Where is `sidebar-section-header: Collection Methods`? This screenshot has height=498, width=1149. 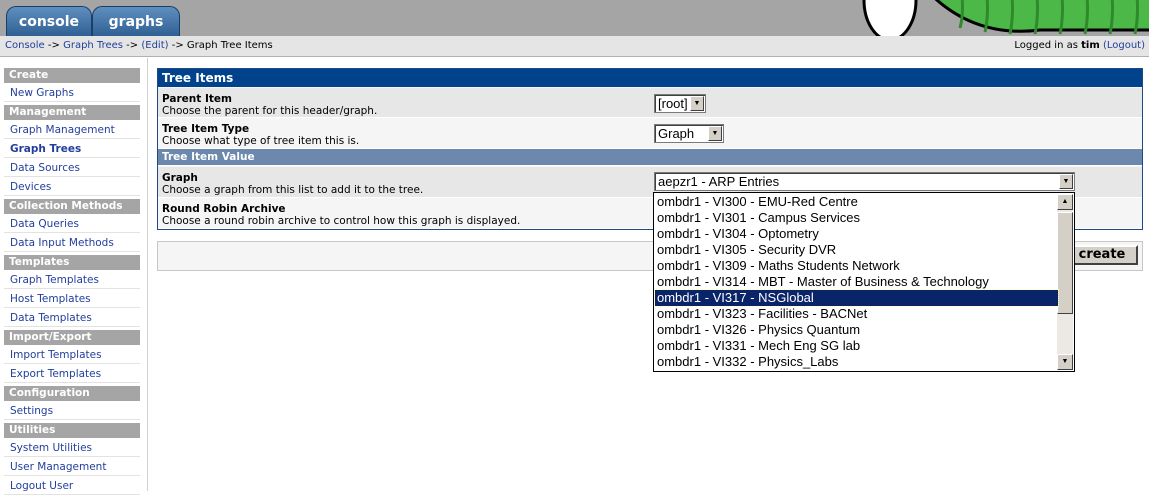
sidebar-section-header: Collection Methods is located at coordinates (72, 206).